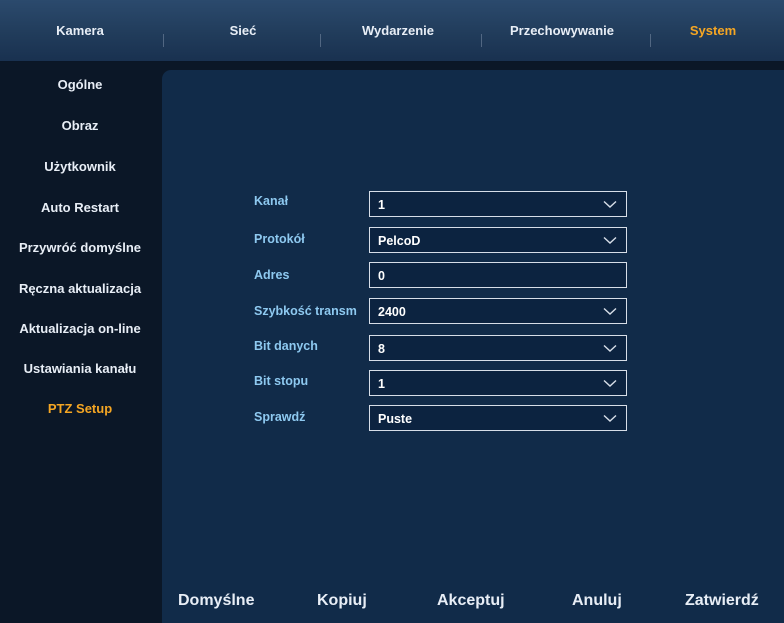 This screenshot has width=784, height=623. What do you see at coordinates (381, 349) in the screenshot?
I see `bit-danych-value: 8` at bounding box center [381, 349].